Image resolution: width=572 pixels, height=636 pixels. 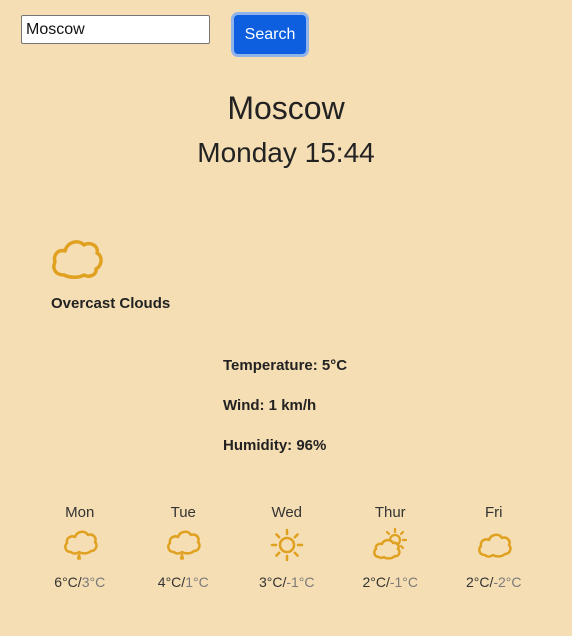 What do you see at coordinates (390, 512) in the screenshot?
I see `forecast-day-name: Thur` at bounding box center [390, 512].